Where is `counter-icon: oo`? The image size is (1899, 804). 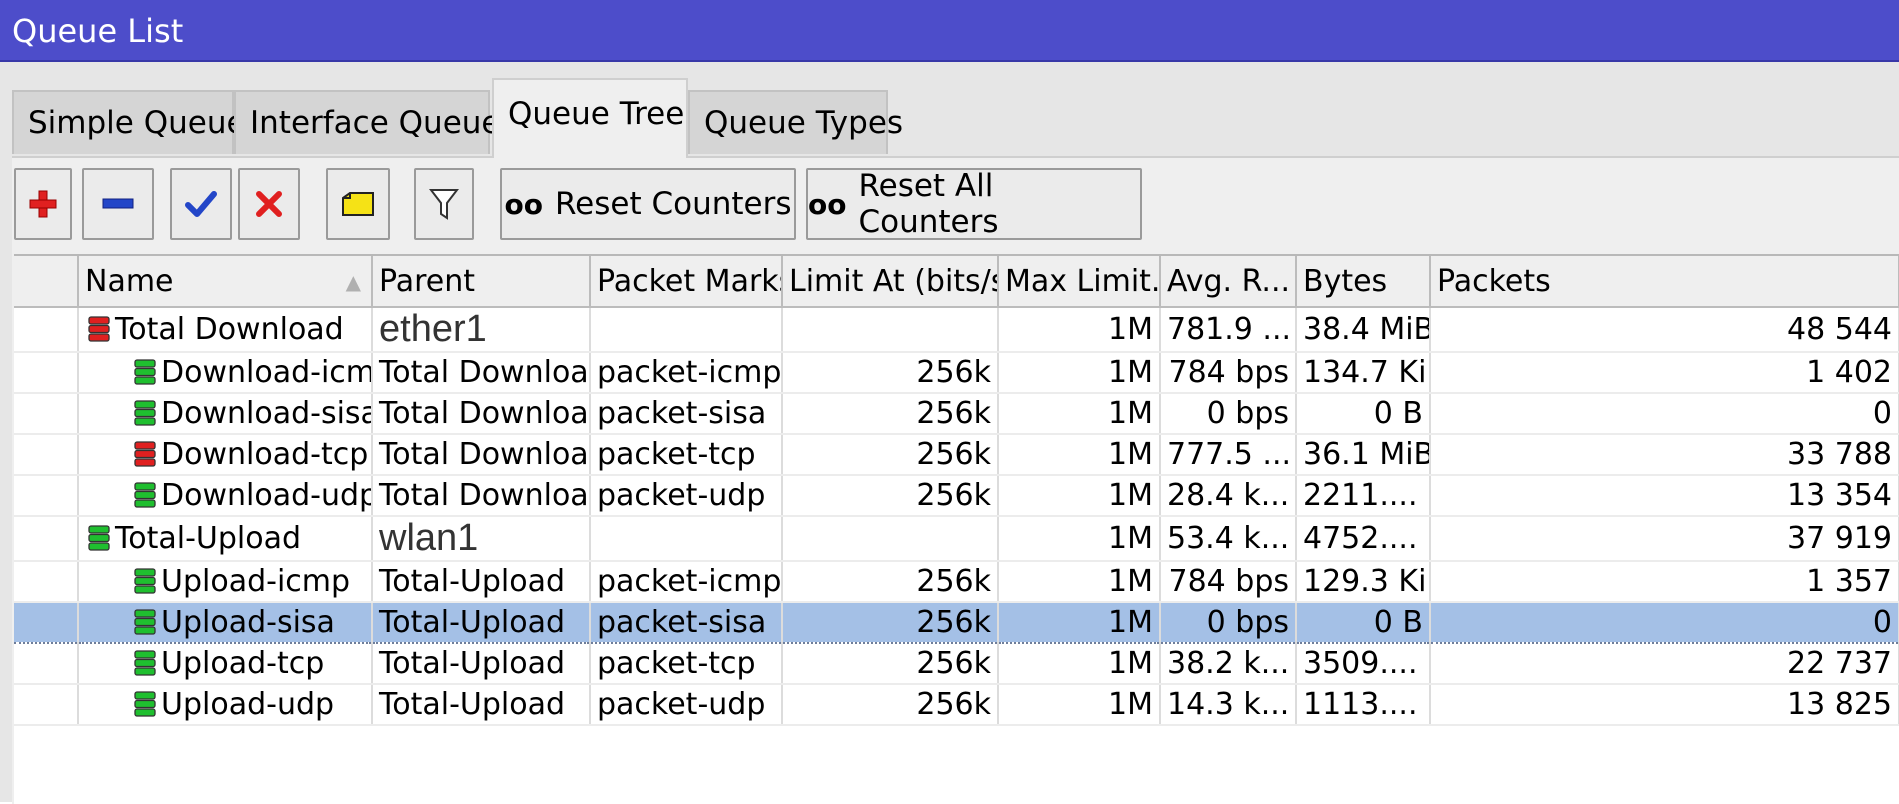 counter-icon: oo is located at coordinates (523, 204).